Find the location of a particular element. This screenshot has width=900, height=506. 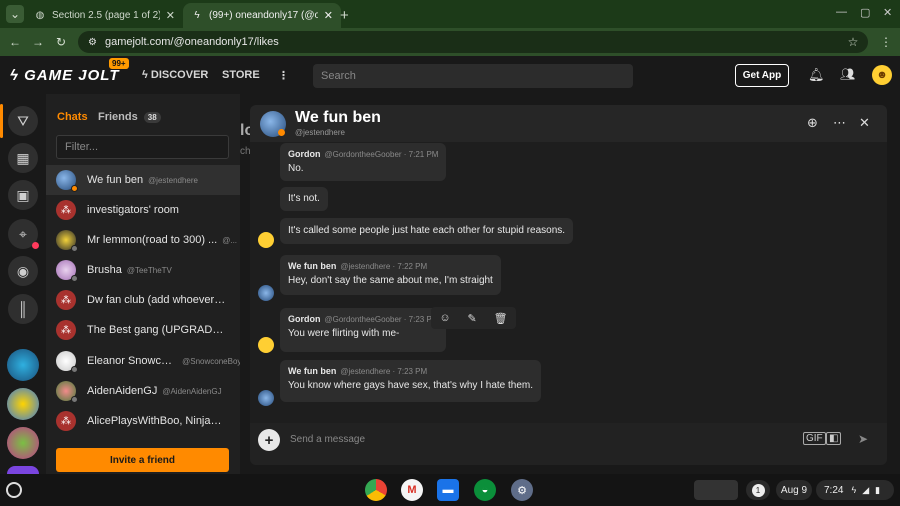

files-icon: ▬ is located at coordinates (448, 490).